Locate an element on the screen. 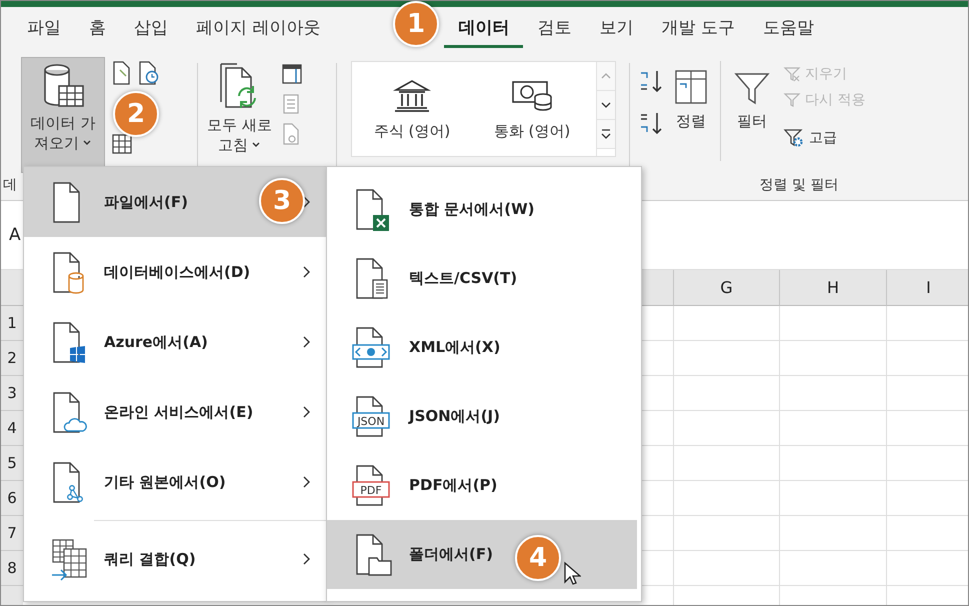 This screenshot has height=606, width=969. mouse-pointer-icon is located at coordinates (572, 574).